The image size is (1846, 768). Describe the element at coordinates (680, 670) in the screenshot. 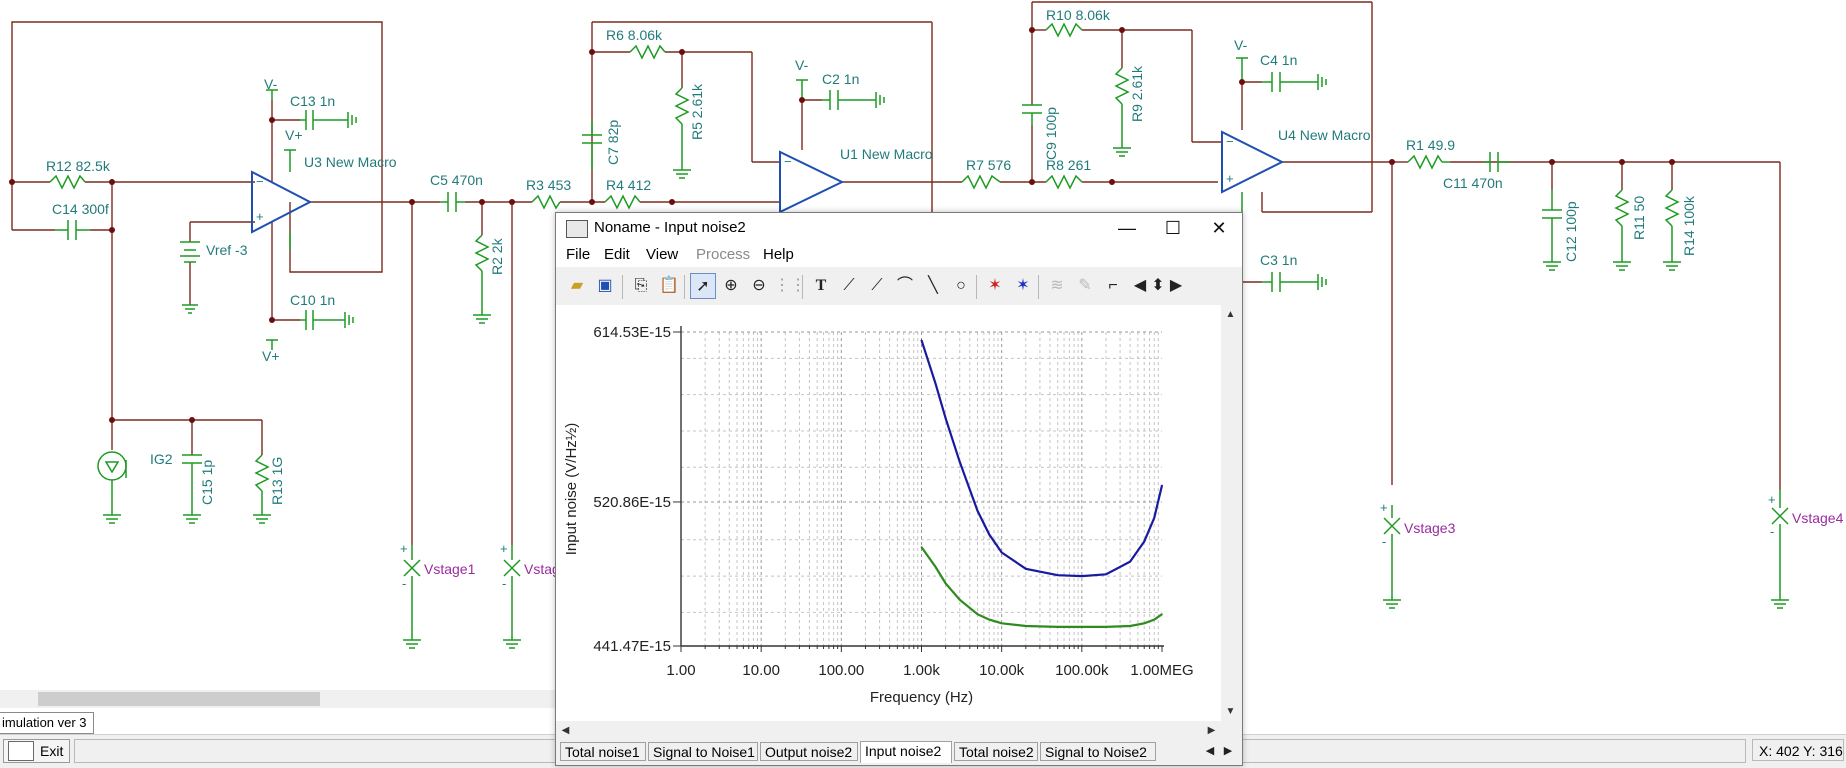

I see `x-tick-label: 1.00` at that location.